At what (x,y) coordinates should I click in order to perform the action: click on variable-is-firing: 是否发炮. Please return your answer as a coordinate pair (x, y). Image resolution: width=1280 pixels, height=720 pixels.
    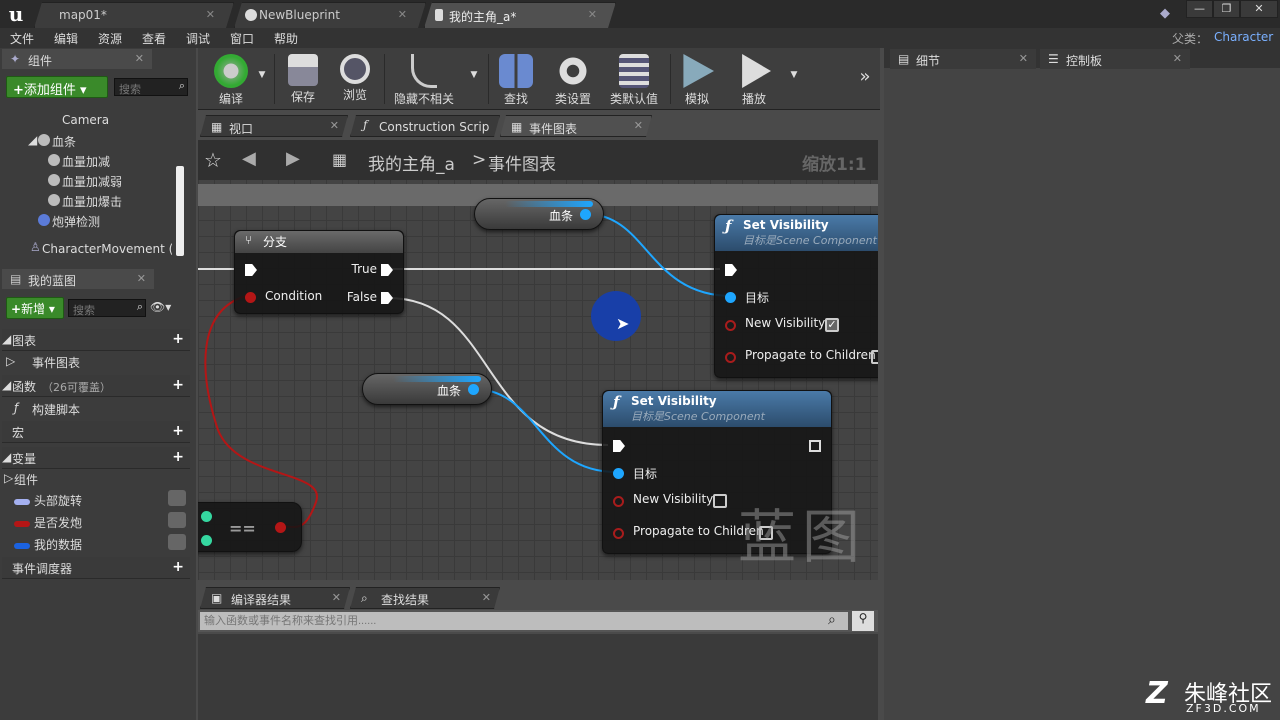
    Looking at the image, I should click on (48, 522).